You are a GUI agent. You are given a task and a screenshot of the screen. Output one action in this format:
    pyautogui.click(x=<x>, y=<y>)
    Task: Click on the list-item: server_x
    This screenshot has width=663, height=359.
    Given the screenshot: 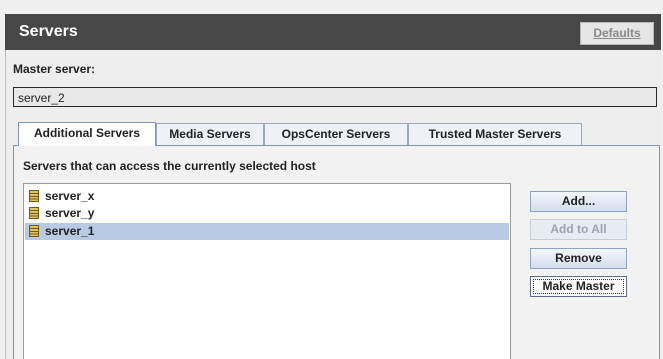 What is the action you would take?
    pyautogui.click(x=267, y=196)
    